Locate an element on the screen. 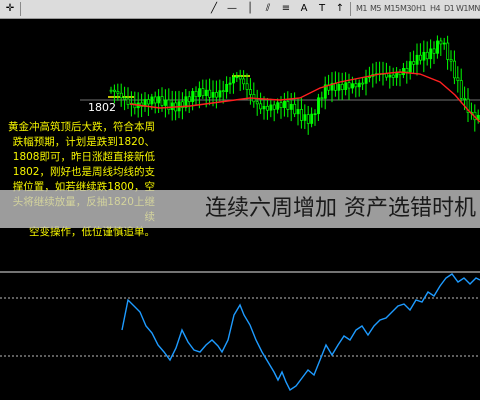  caption-banner: 连续六周增加 资产选错时机 is located at coordinates (240, 209).